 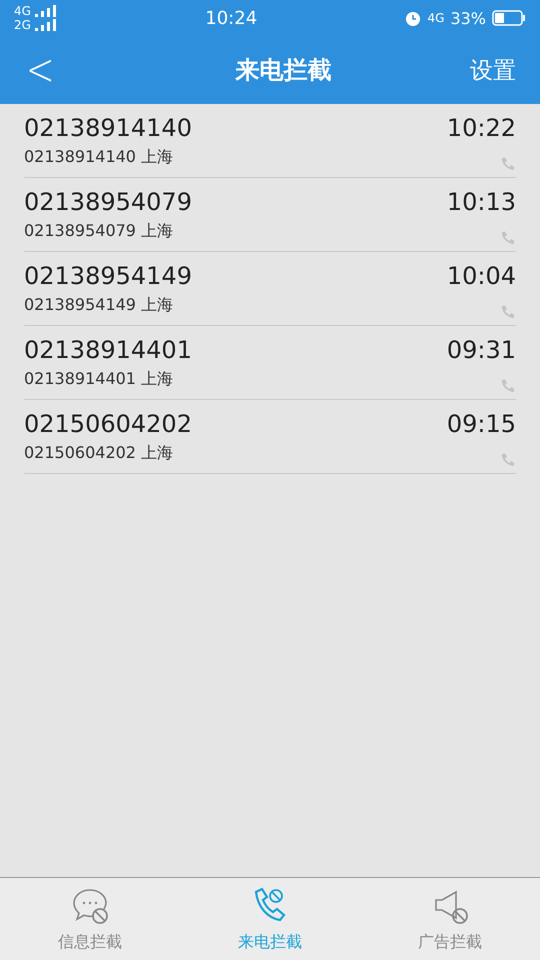 I want to click on call-log-row: 02138914140 10:22 02138914140 上海, so click(x=270, y=141).